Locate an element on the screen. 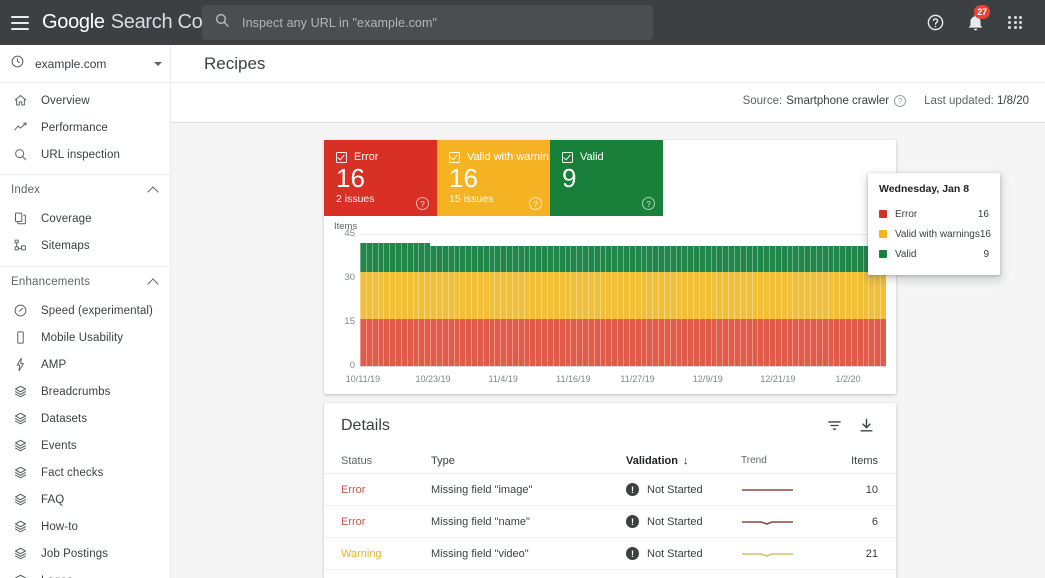 Image resolution: width=1045 pixels, height=578 pixels. sidebar-item-events: Events is located at coordinates (85, 445).